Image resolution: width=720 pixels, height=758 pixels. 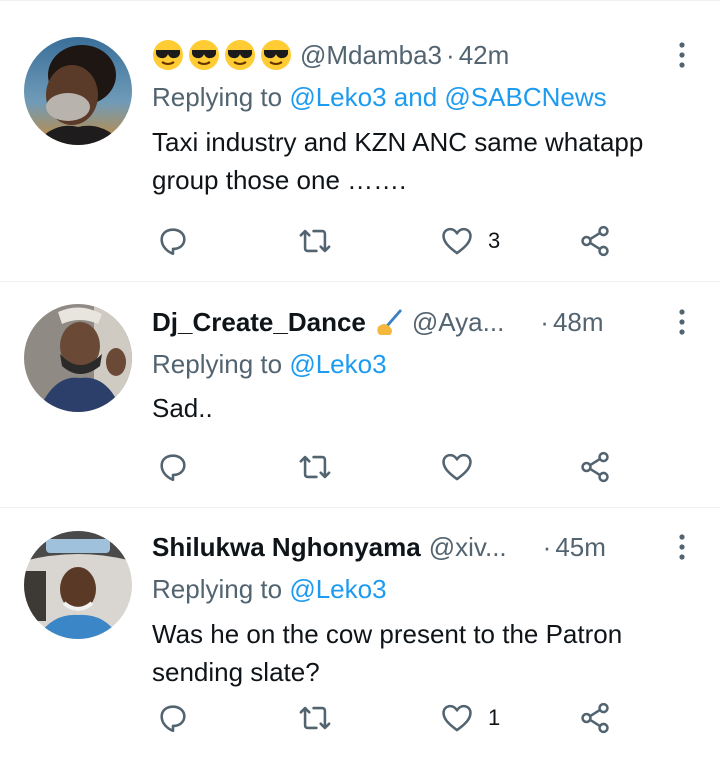 I want to click on display-name: Shilukwa Nghonyama, so click(x=286, y=547).